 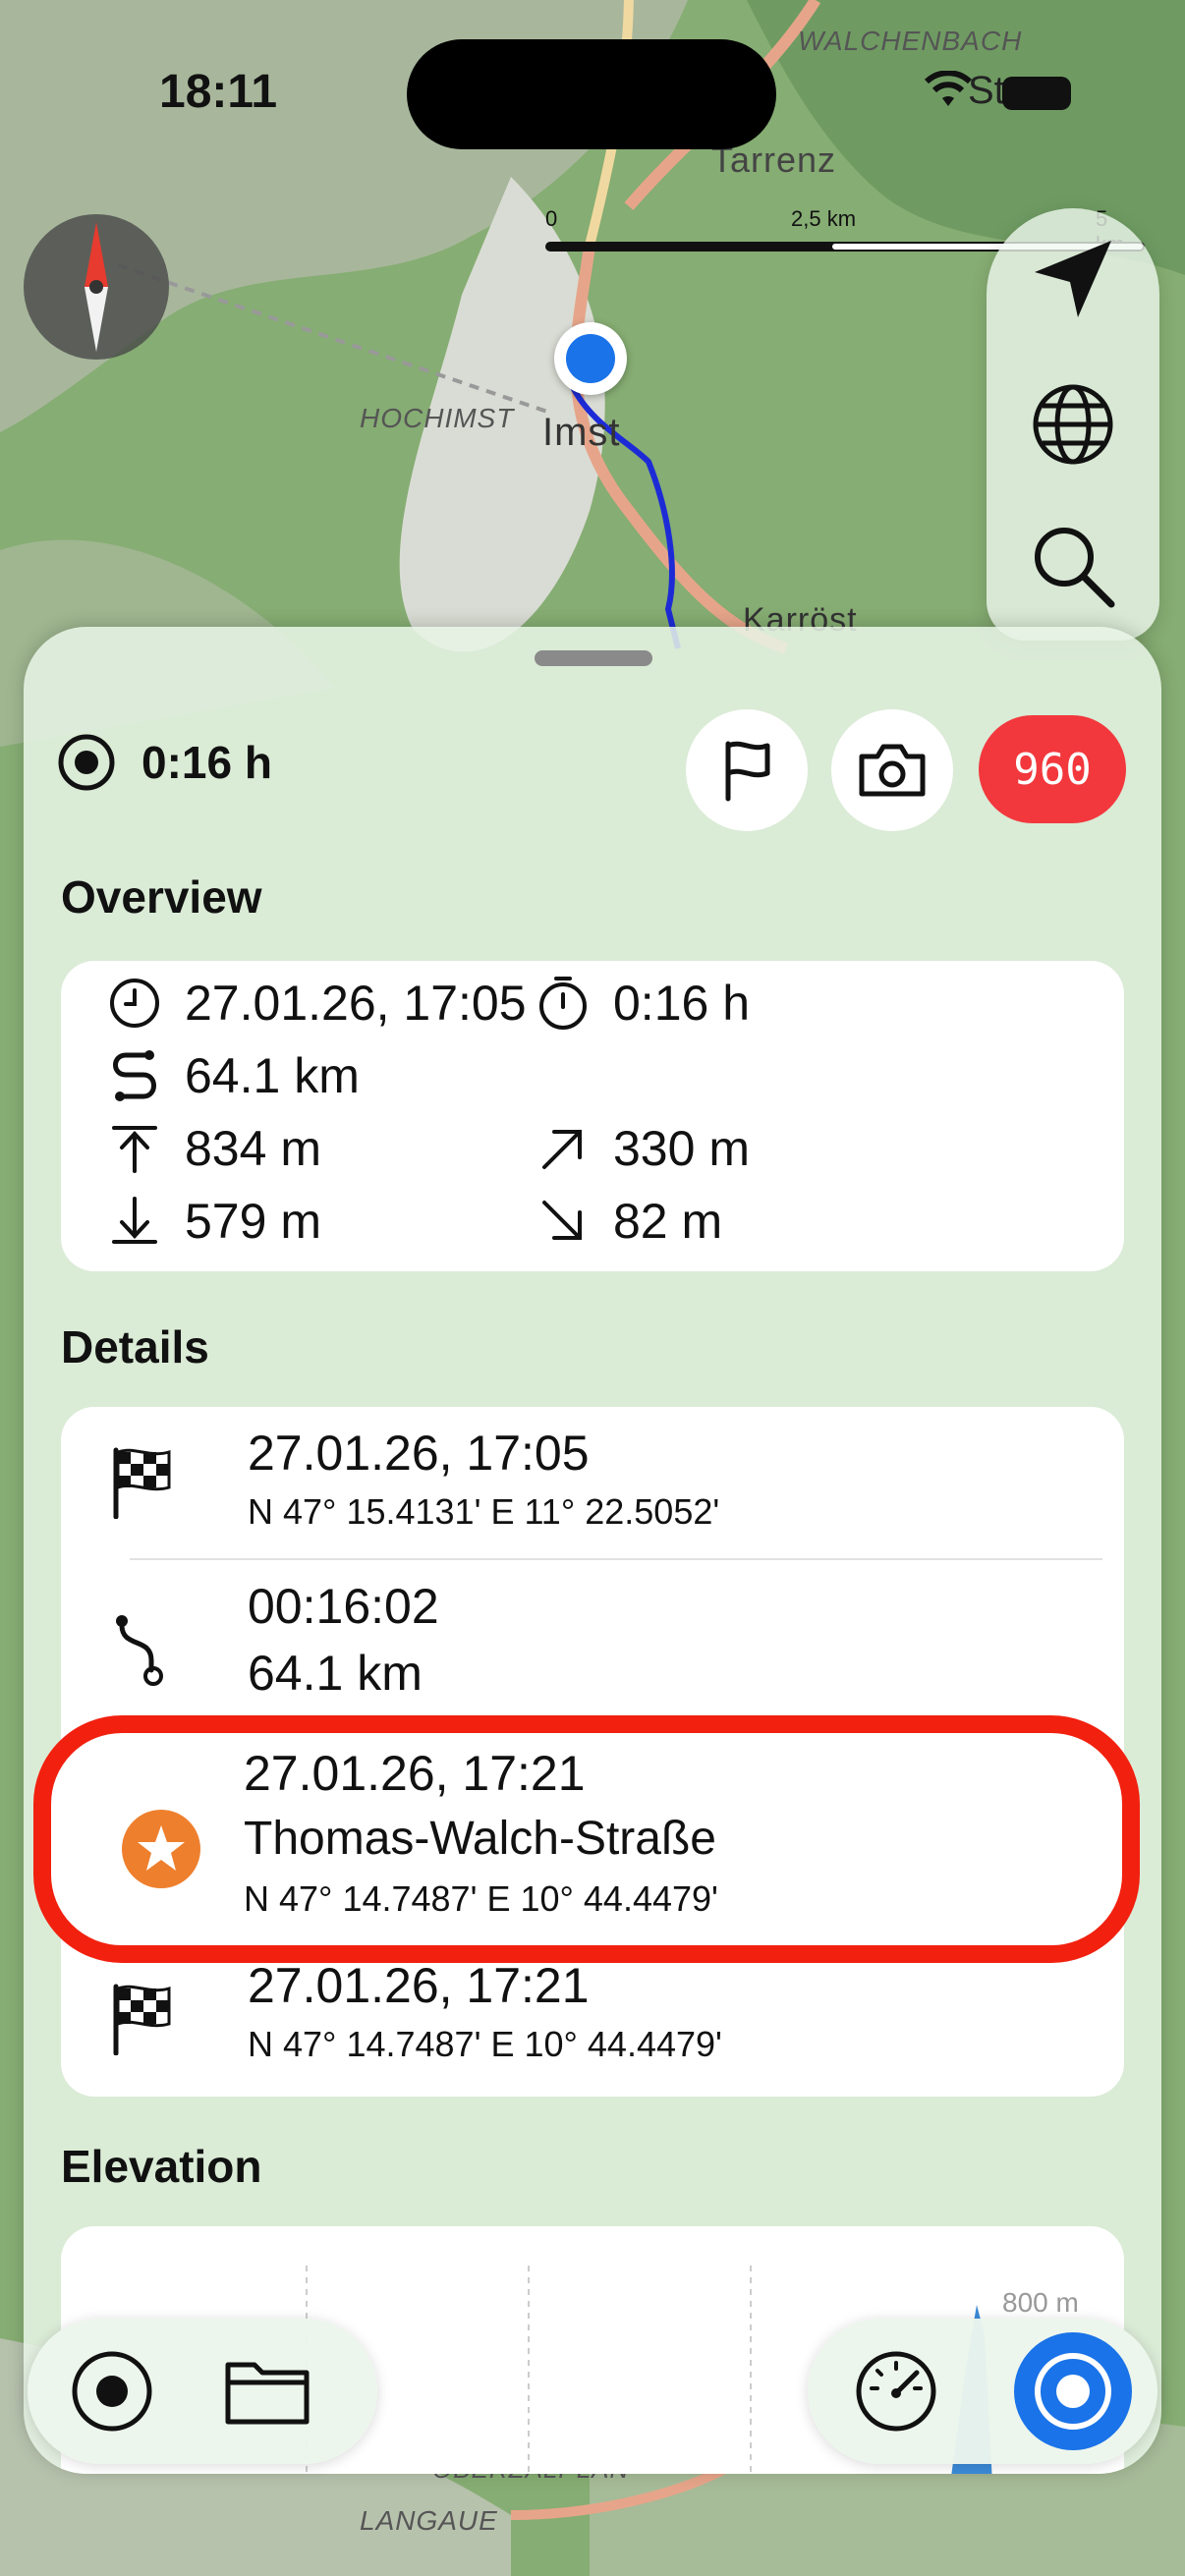 I want to click on scale-label-start: 0, so click(x=552, y=218).